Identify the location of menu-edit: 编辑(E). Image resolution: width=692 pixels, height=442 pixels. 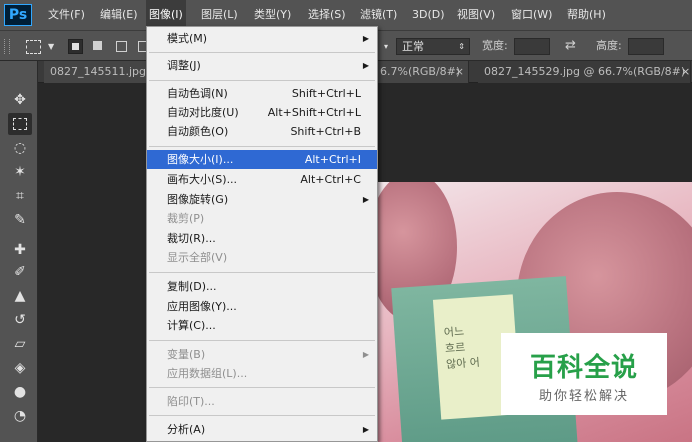
(119, 15).